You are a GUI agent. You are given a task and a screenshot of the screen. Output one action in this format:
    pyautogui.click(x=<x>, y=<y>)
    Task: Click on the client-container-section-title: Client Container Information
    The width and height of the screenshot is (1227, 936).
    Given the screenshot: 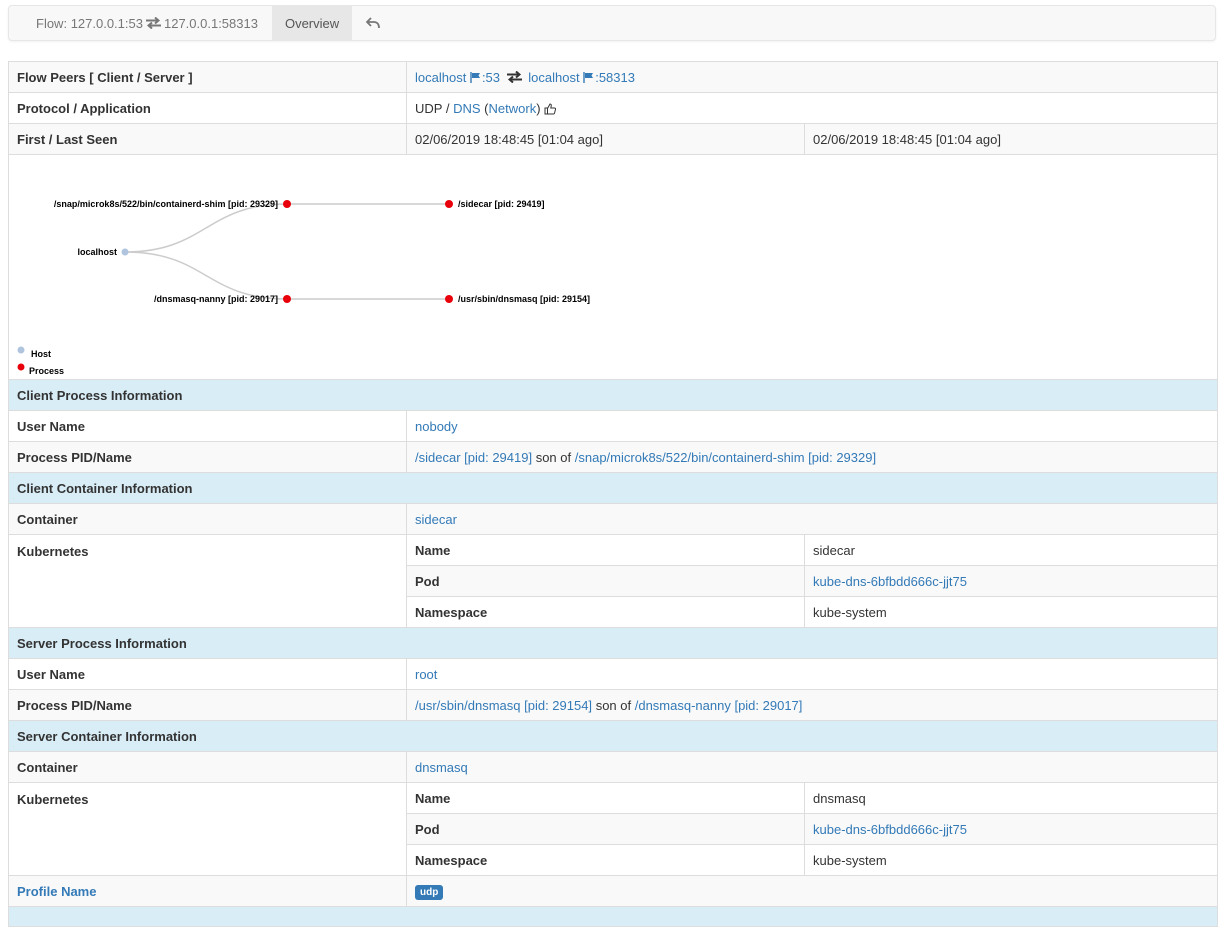 What is the action you would take?
    pyautogui.click(x=613, y=488)
    